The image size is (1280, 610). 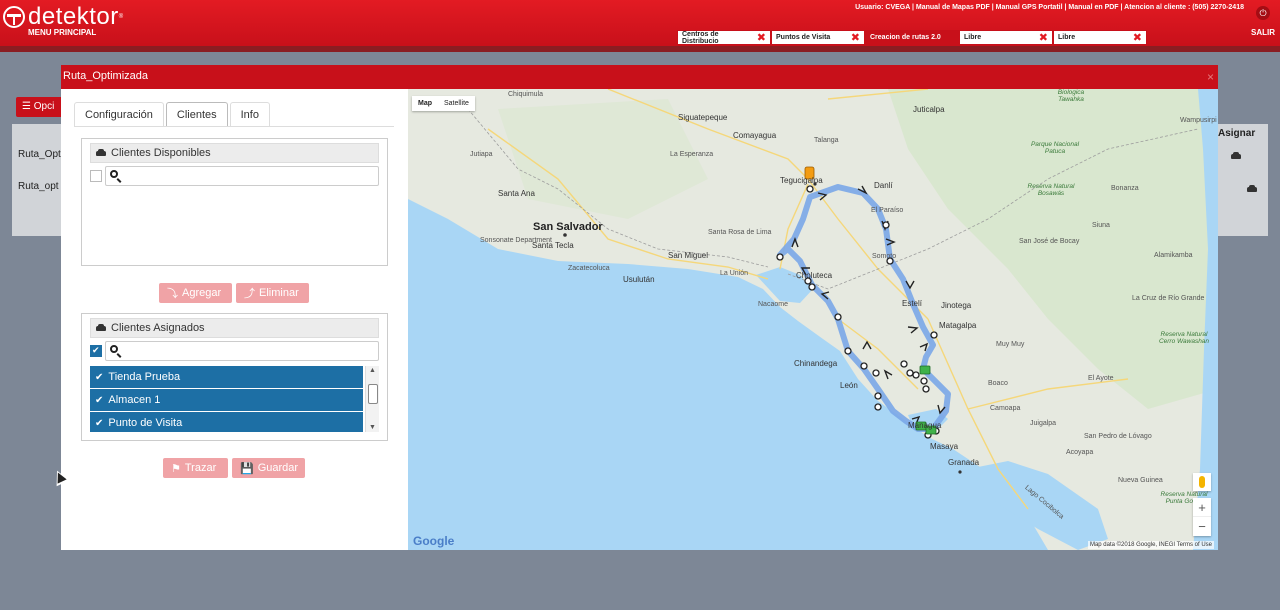 What do you see at coordinates (692, 154) in the screenshot?
I see `map-label: La Esperanza` at bounding box center [692, 154].